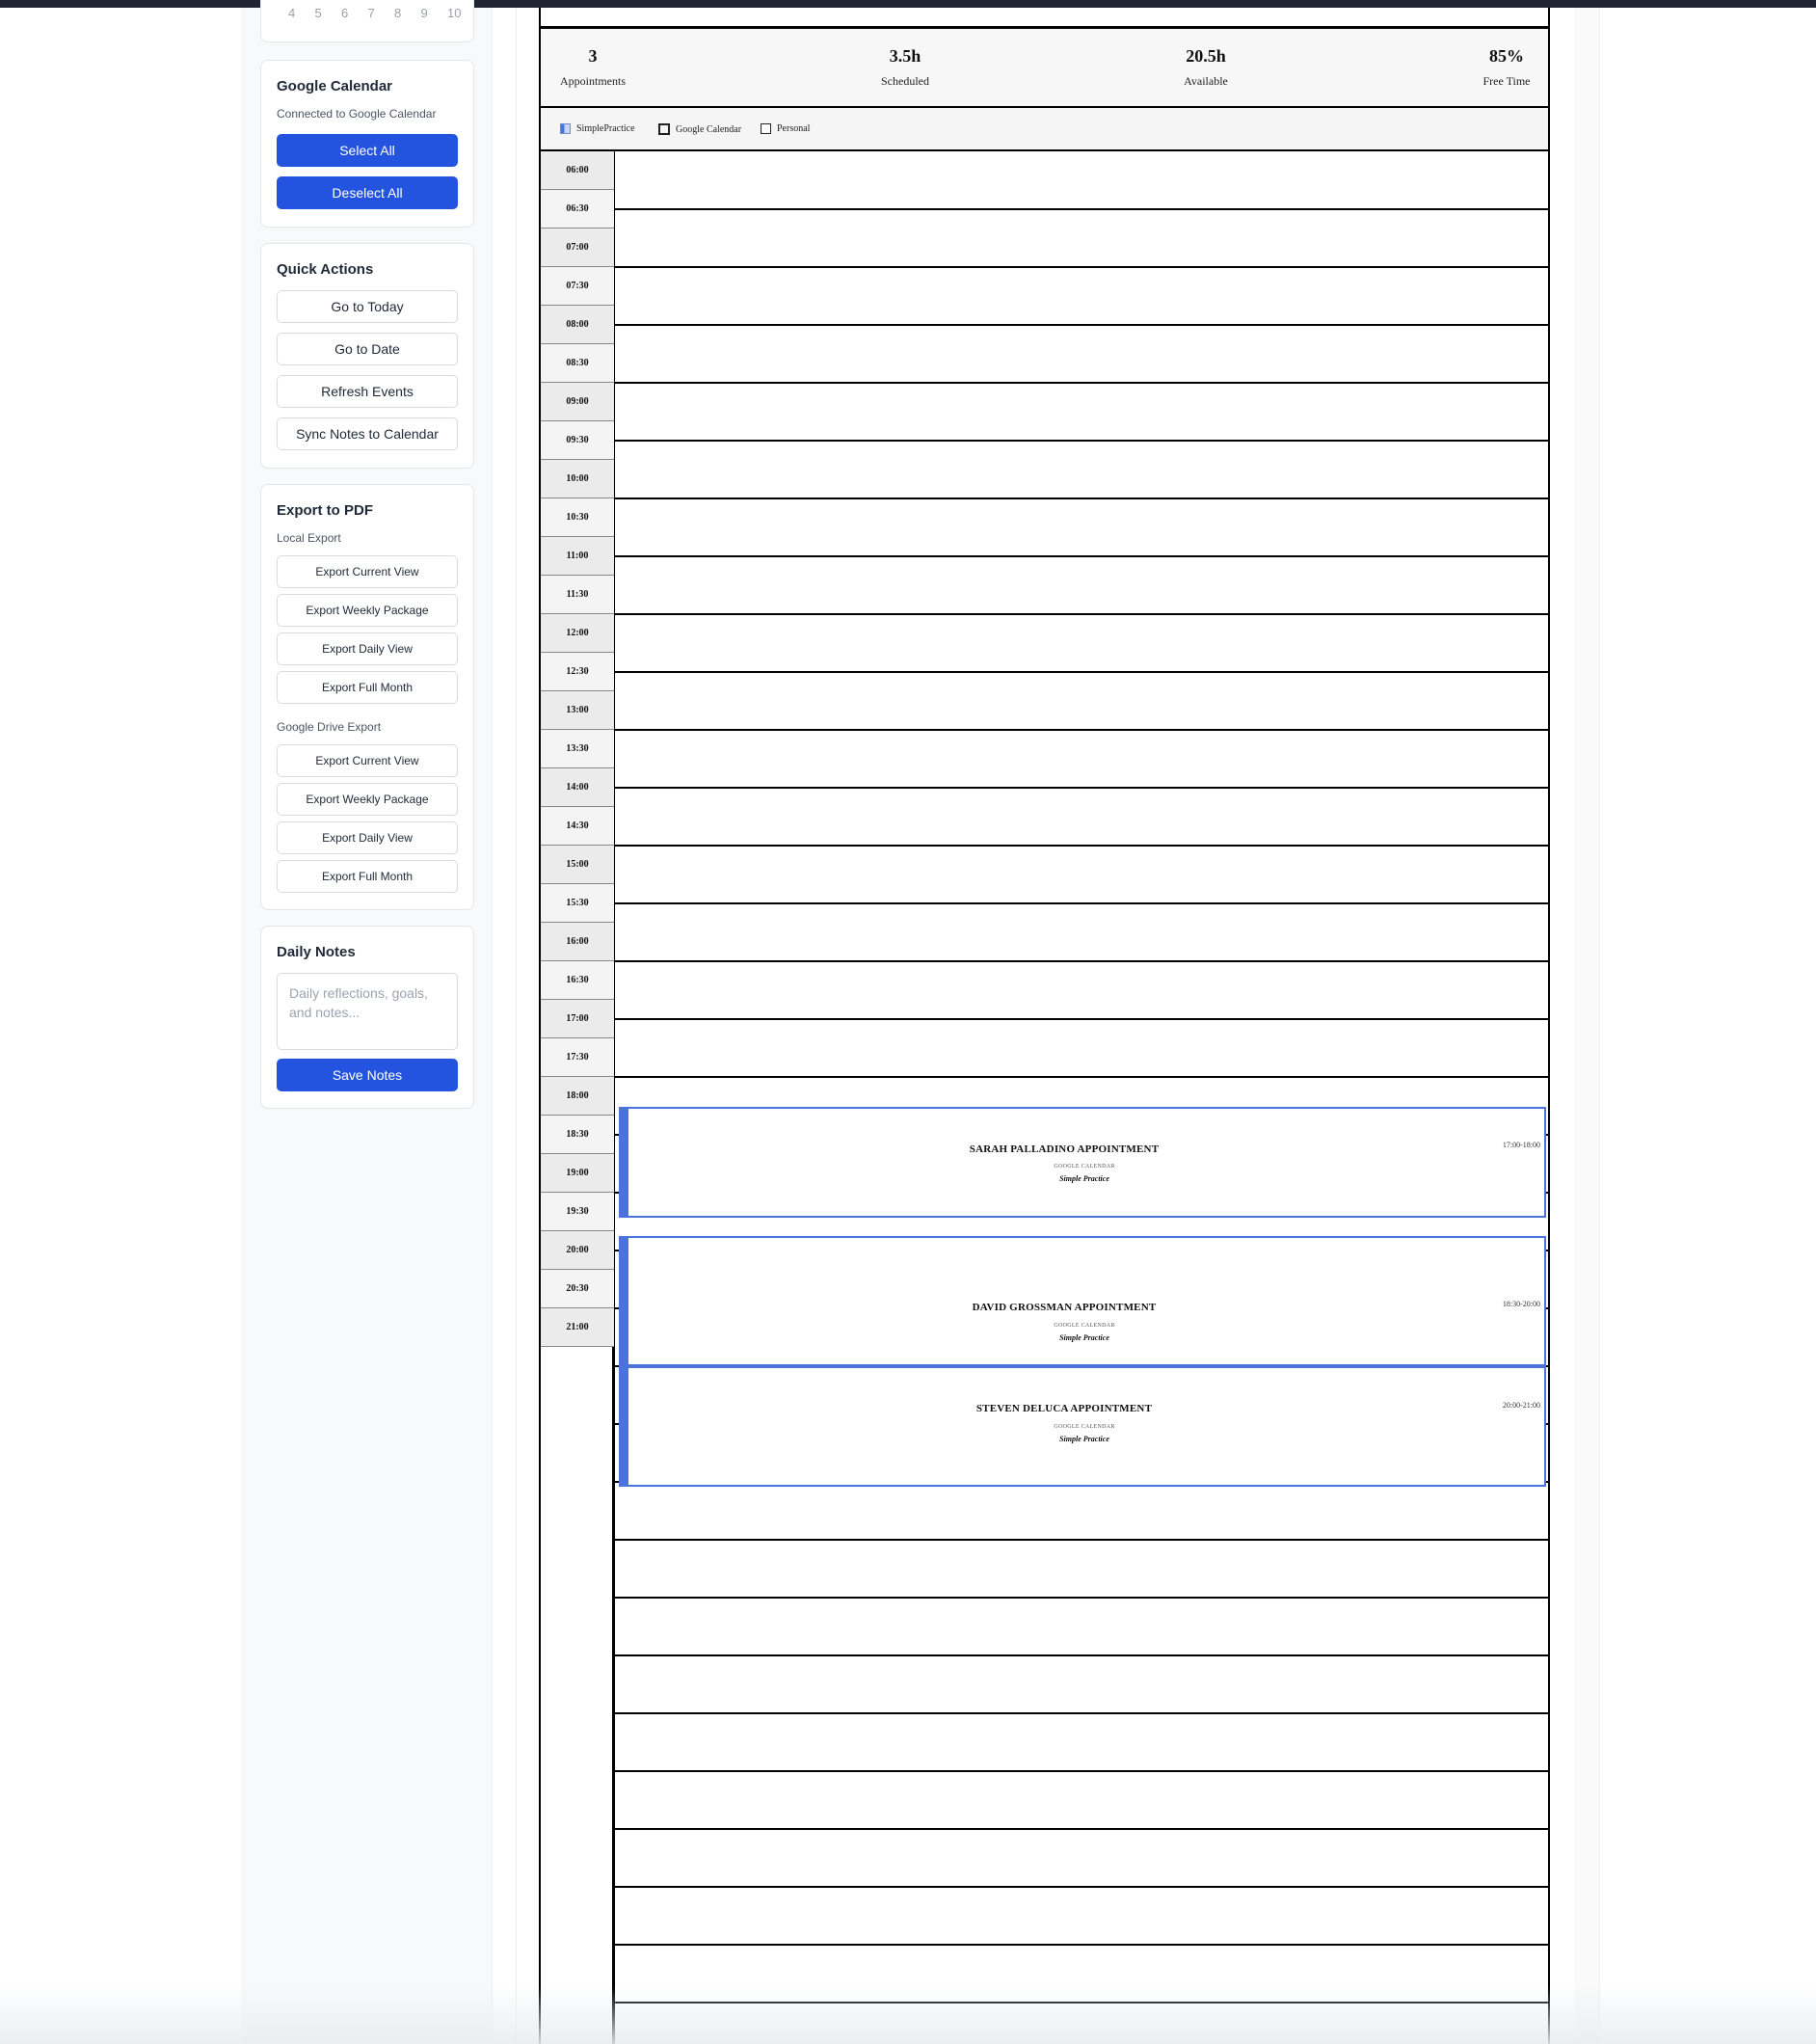 The width and height of the screenshot is (1816, 2044). Describe the element at coordinates (1205, 67) in the screenshot. I see `stat-available: 20.5h Available` at that location.